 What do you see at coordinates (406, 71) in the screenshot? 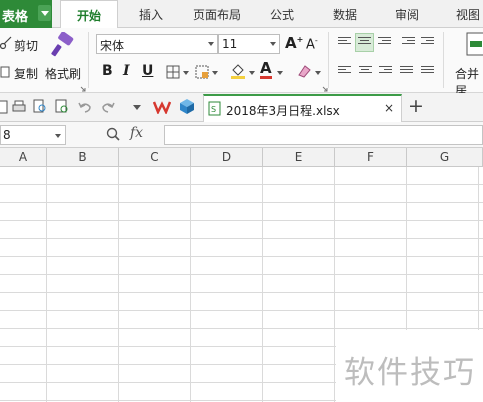
I see `justify-icon` at bounding box center [406, 71].